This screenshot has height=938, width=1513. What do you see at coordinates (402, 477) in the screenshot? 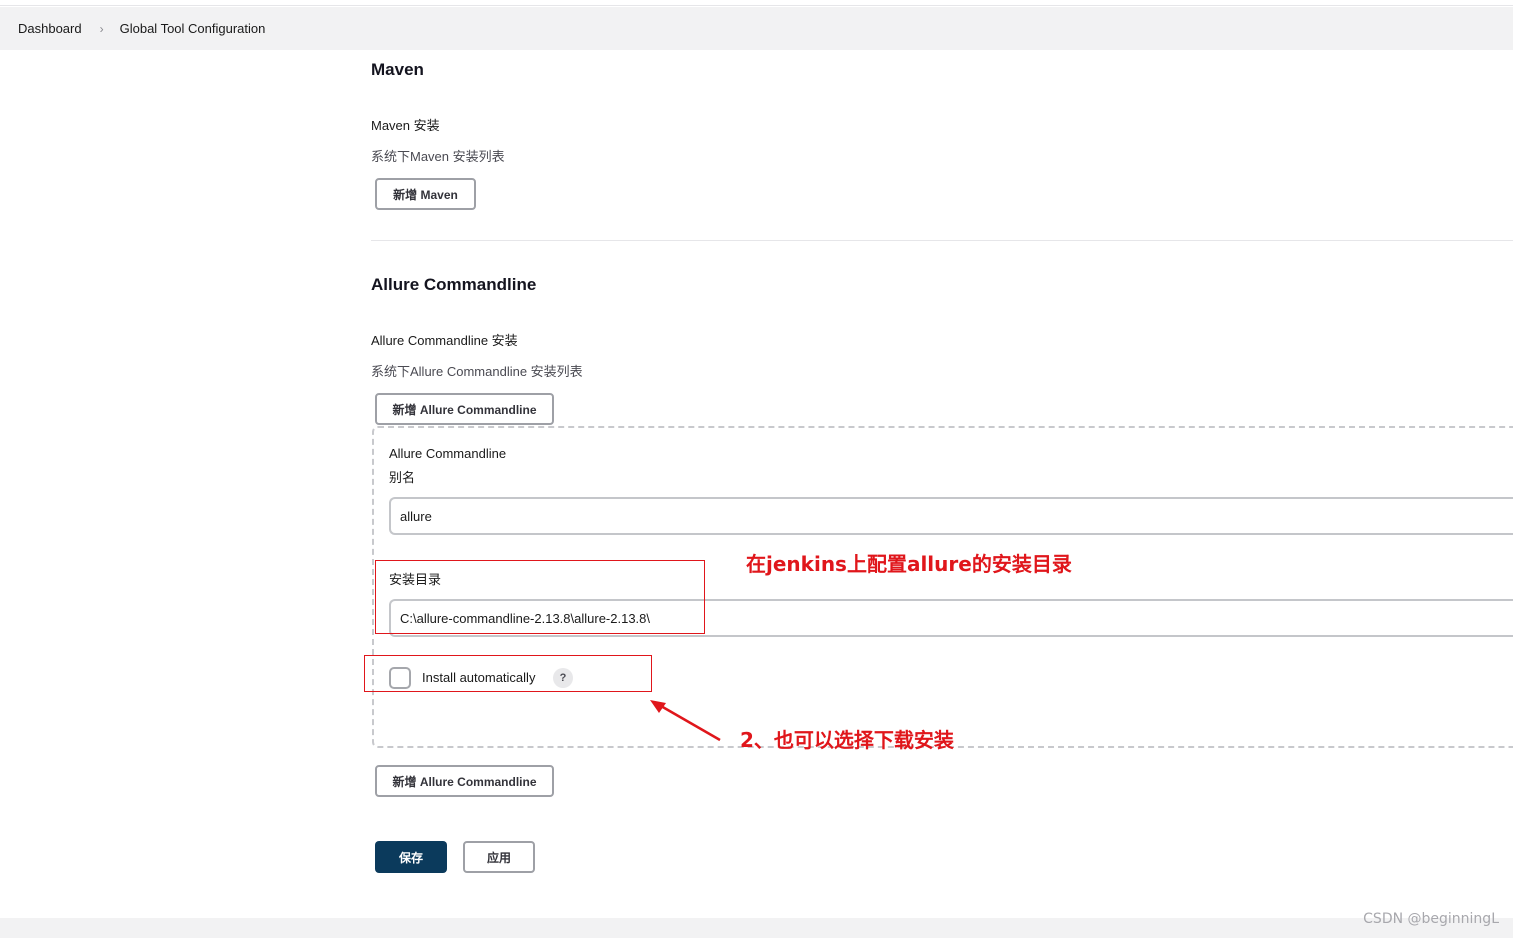
I see `alias-label: 别名` at bounding box center [402, 477].